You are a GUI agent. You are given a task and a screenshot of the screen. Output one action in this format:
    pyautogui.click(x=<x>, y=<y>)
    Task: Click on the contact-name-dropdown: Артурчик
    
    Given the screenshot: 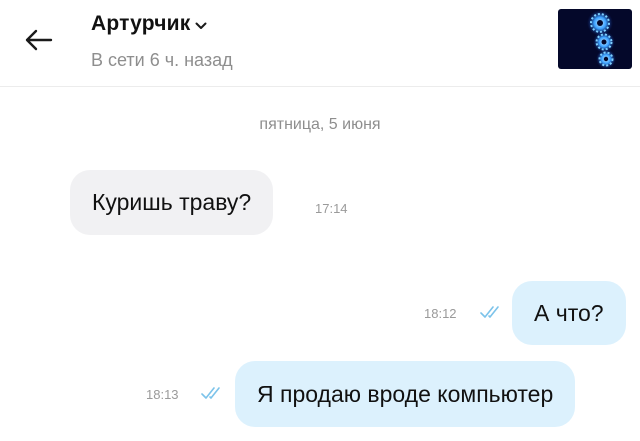 What is the action you would take?
    pyautogui.click(x=149, y=24)
    